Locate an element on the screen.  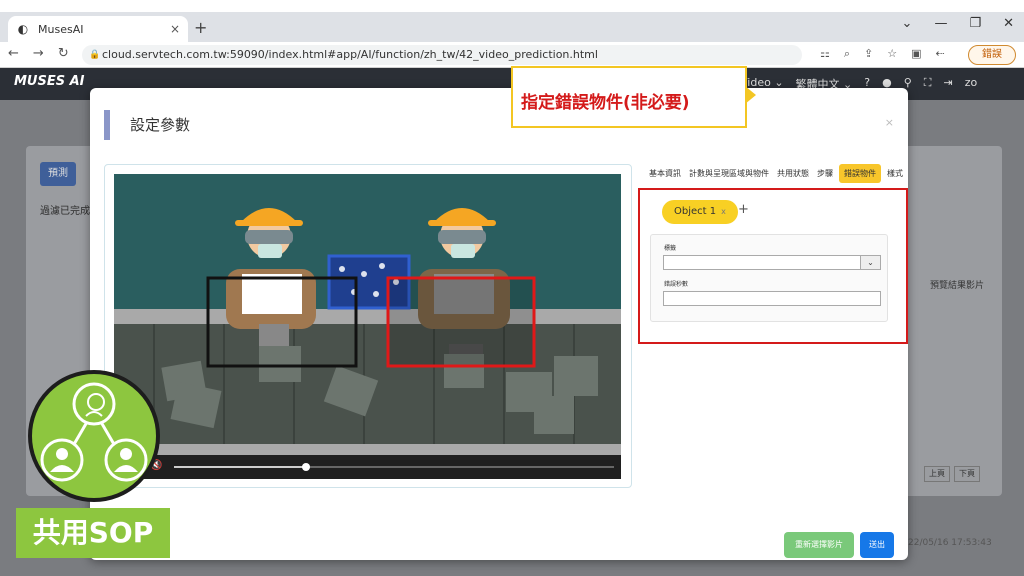
forward-icon: → is located at coordinates (38, 53).